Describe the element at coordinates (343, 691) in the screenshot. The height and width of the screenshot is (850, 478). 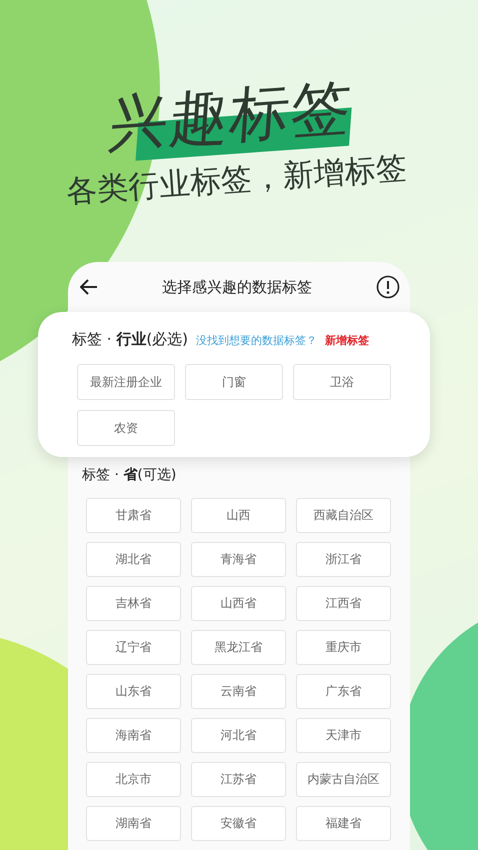
I see `tag-chip: 广东省` at that location.